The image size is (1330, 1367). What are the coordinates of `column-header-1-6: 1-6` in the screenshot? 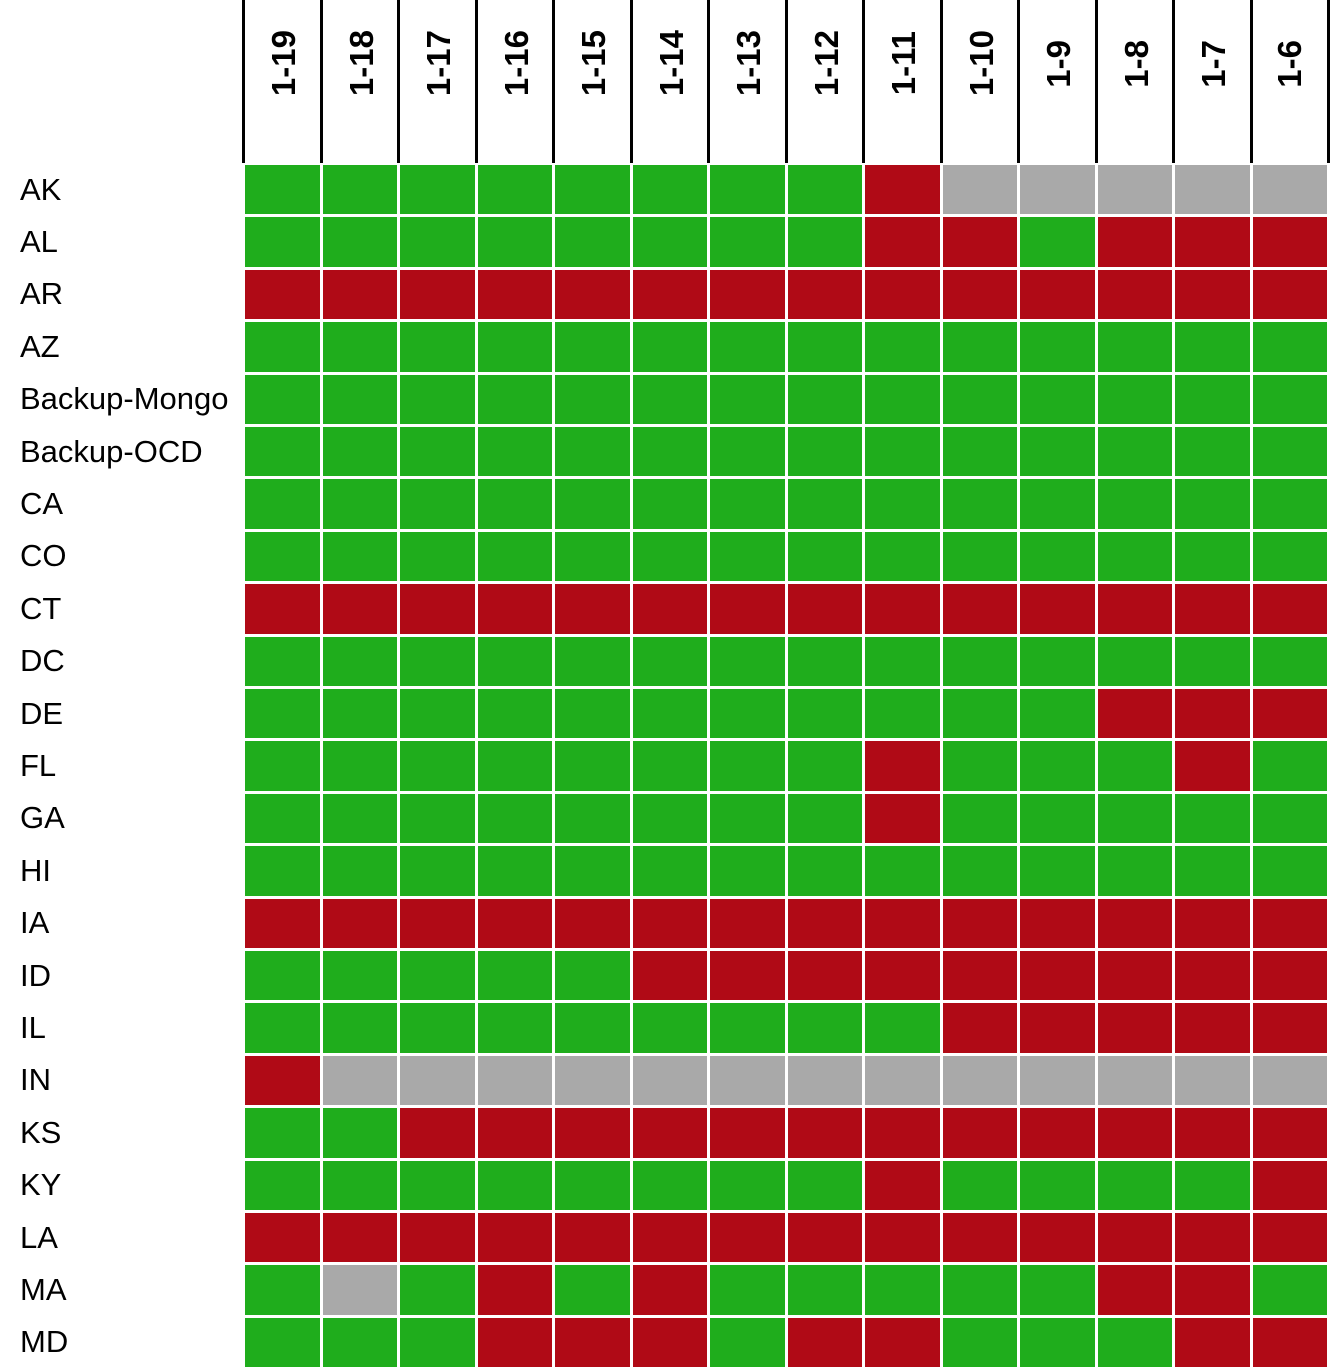 It's located at (1290, 81).